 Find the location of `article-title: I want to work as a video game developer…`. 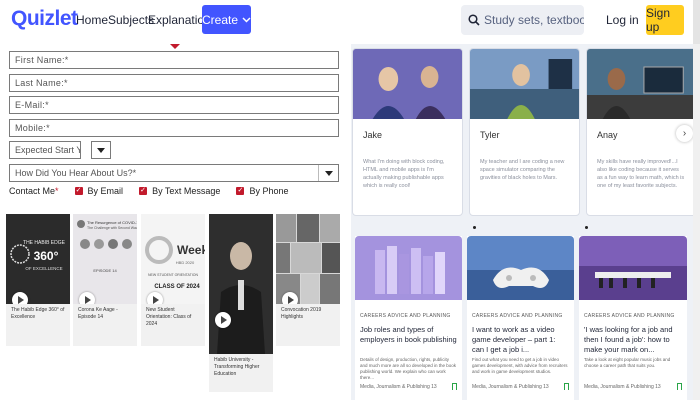

article-title: I want to work as a video game developer… is located at coordinates (520, 336).